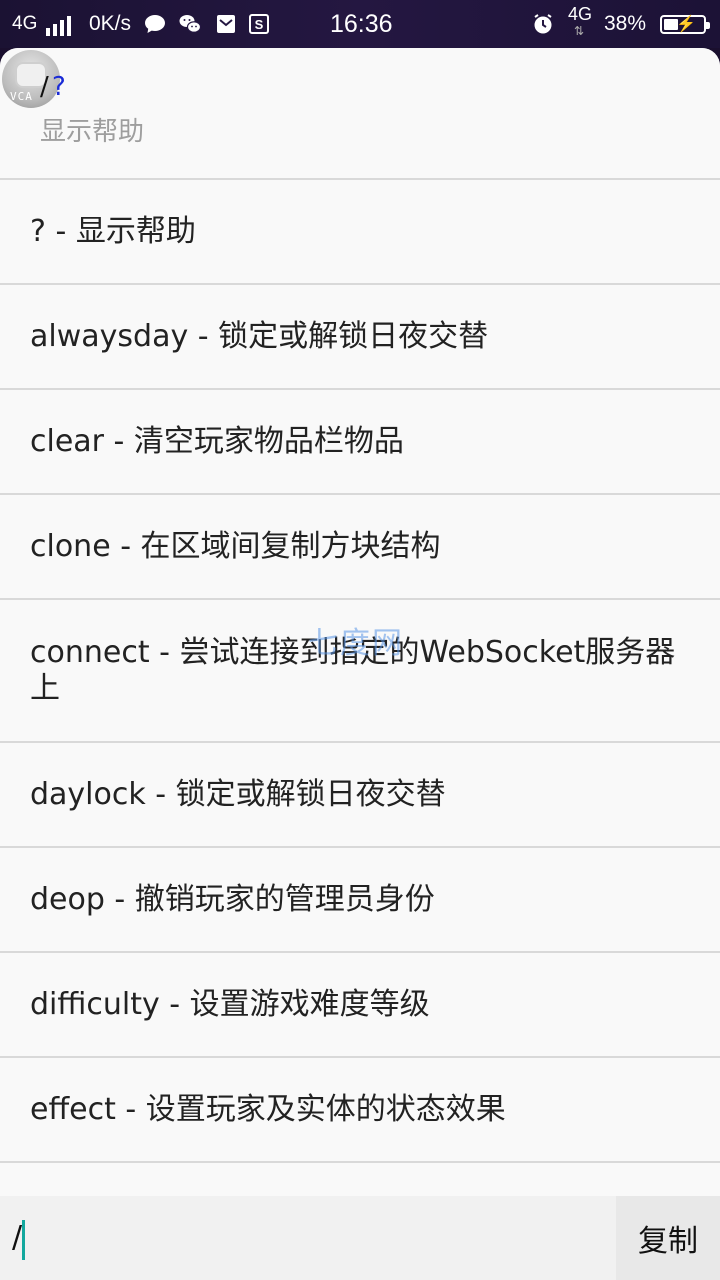 The width and height of the screenshot is (720, 1280). What do you see at coordinates (579, 31) in the screenshot?
I see `data-arrows-icon: ⇅` at bounding box center [579, 31].